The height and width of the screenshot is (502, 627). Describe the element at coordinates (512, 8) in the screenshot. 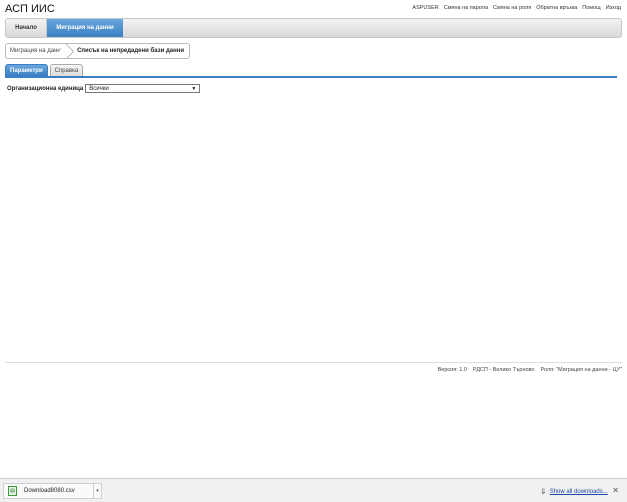

I see `change-role-link: Смяна на роля` at that location.